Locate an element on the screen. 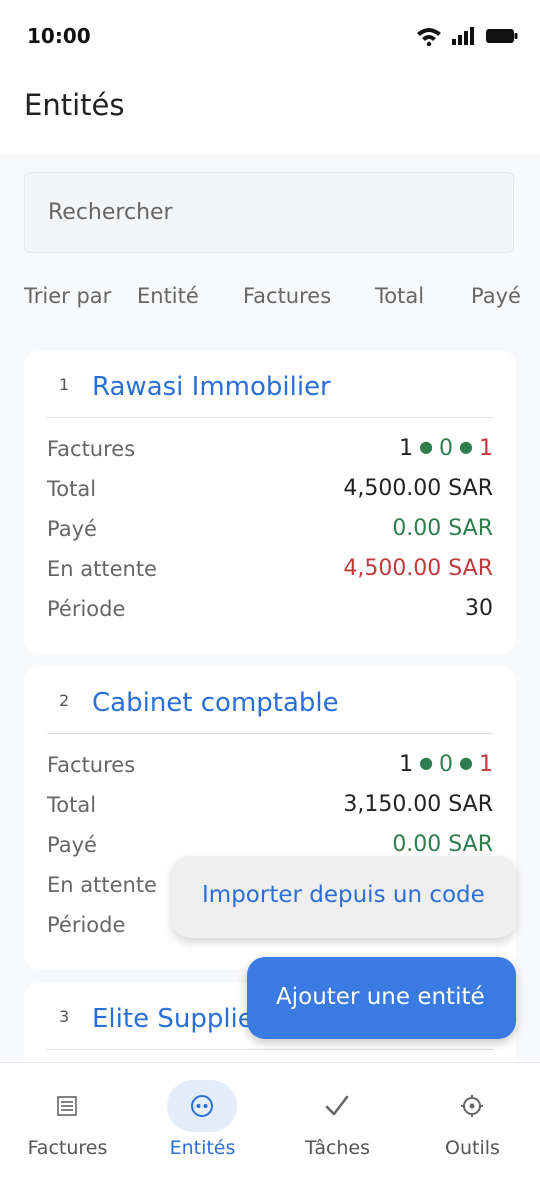 Image resolution: width=540 pixels, height=1182 pixels. app-bar: Entités is located at coordinates (270, 113).